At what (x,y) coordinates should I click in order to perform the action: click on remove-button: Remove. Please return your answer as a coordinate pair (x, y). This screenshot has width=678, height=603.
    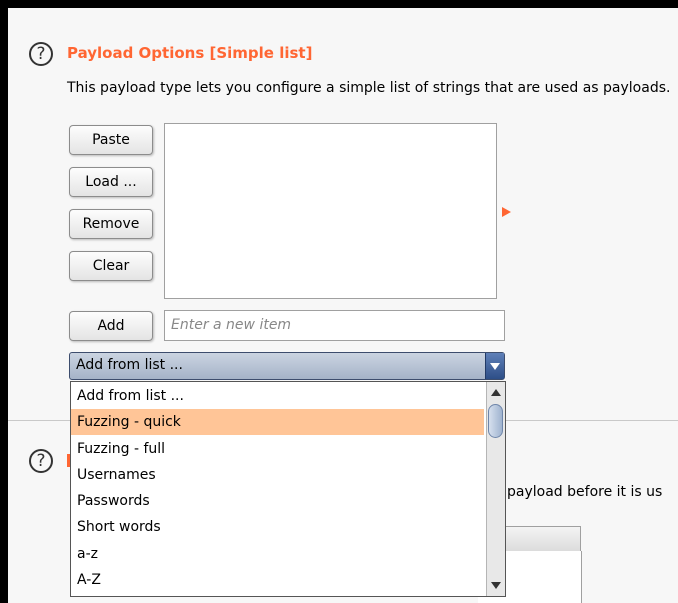
    Looking at the image, I should click on (111, 224).